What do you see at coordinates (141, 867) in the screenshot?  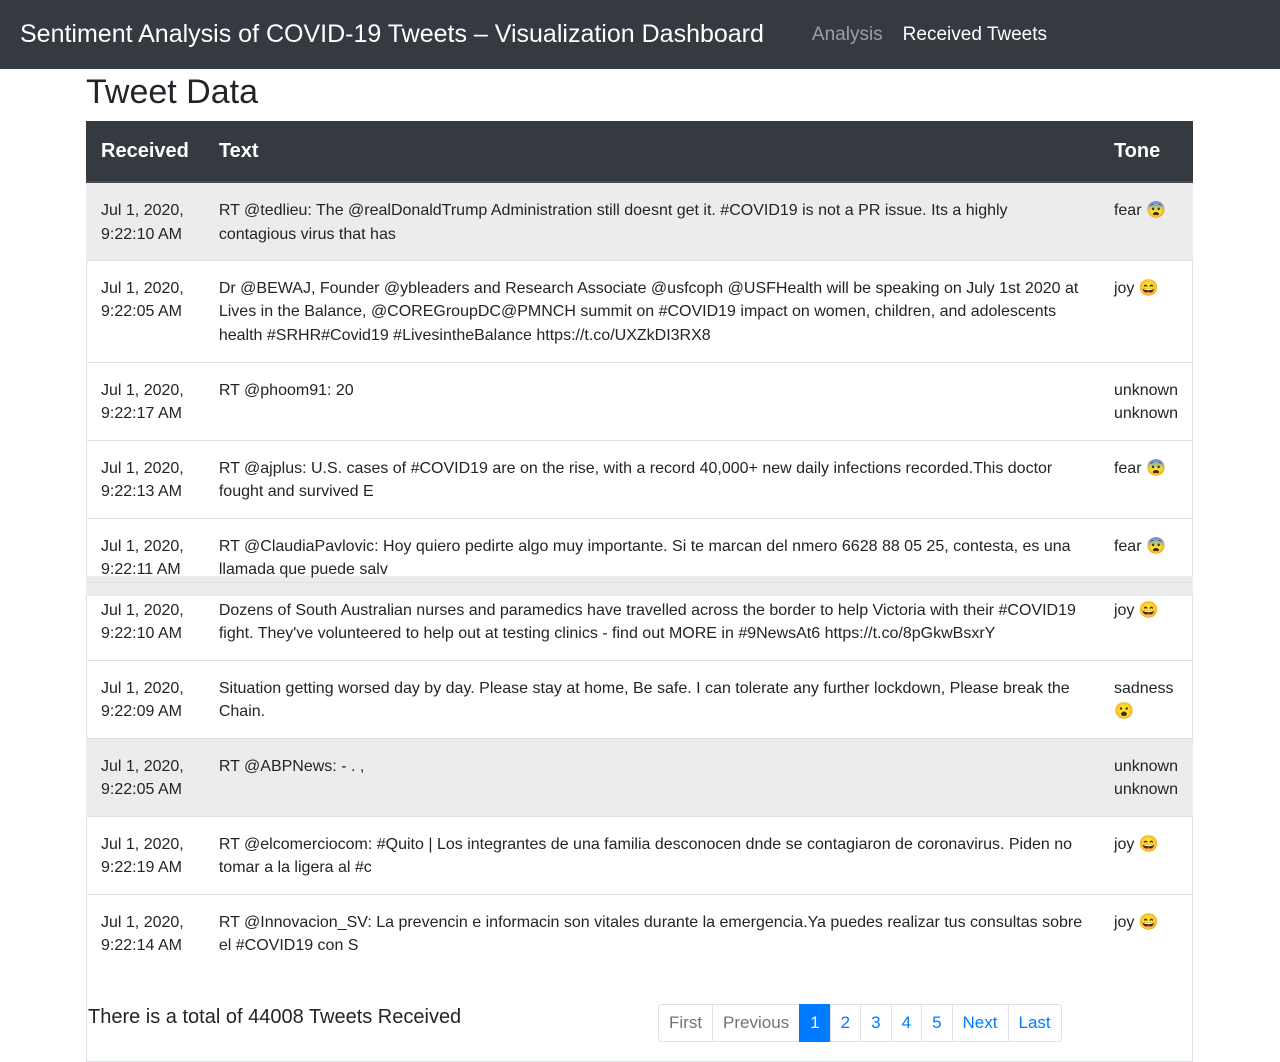 I see `received-time: 9:22:19 AM` at bounding box center [141, 867].